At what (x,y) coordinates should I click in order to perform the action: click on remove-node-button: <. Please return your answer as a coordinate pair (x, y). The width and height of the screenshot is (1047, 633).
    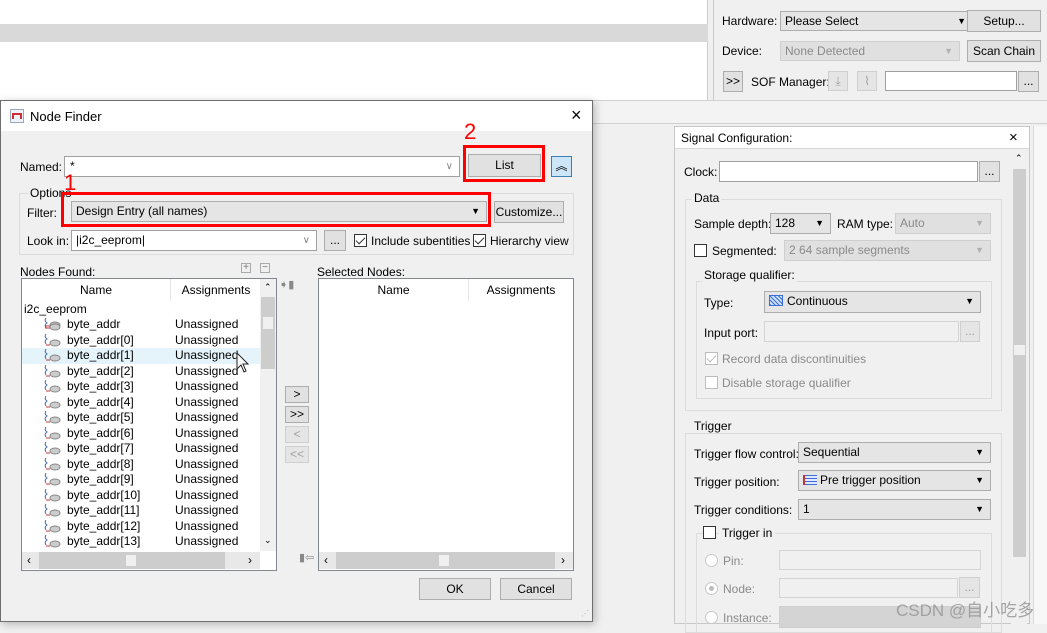
    Looking at the image, I should click on (297, 434).